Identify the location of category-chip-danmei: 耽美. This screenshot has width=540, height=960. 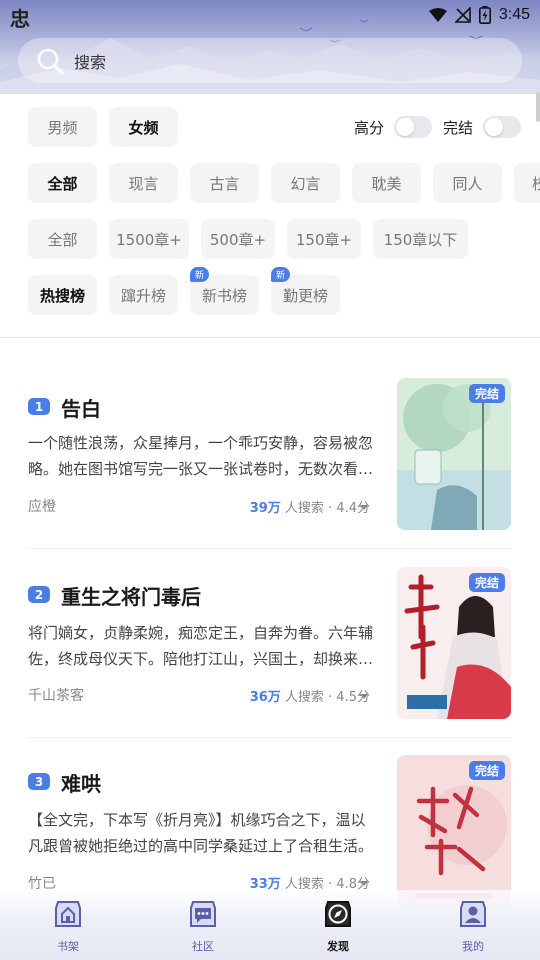
(386, 183).